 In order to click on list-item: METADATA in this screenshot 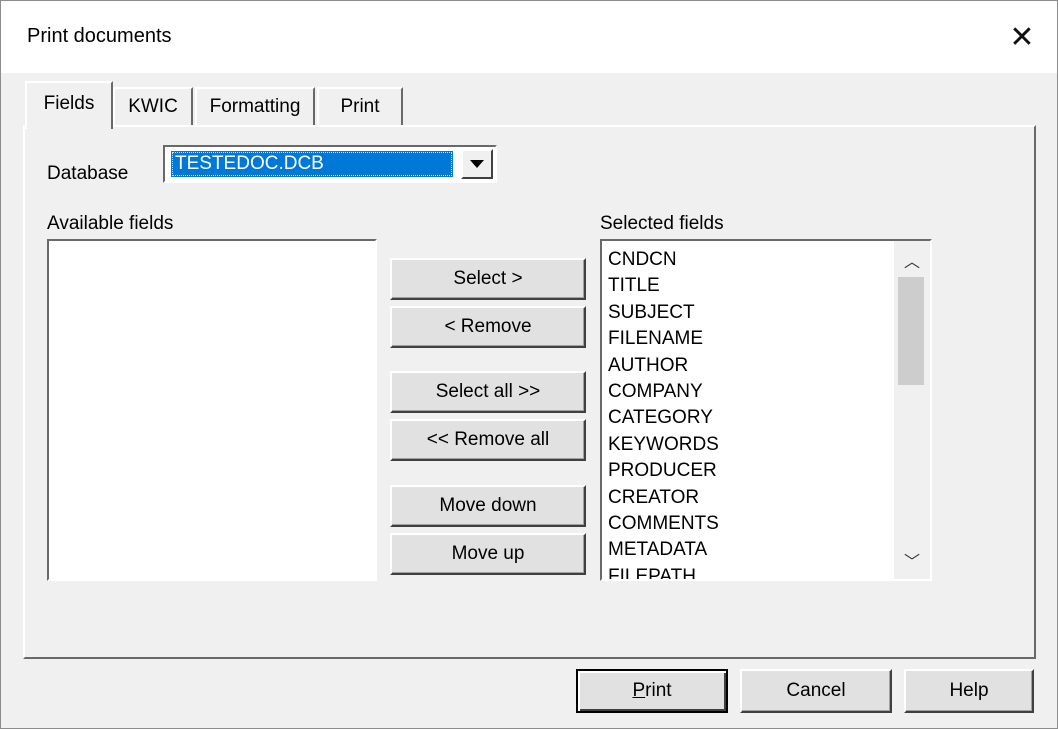, I will do `click(663, 550)`.